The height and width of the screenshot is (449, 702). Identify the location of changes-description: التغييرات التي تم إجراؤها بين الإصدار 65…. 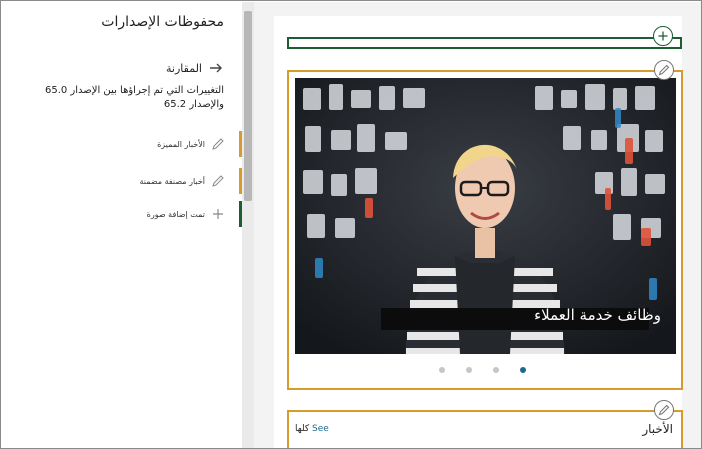
(134, 97).